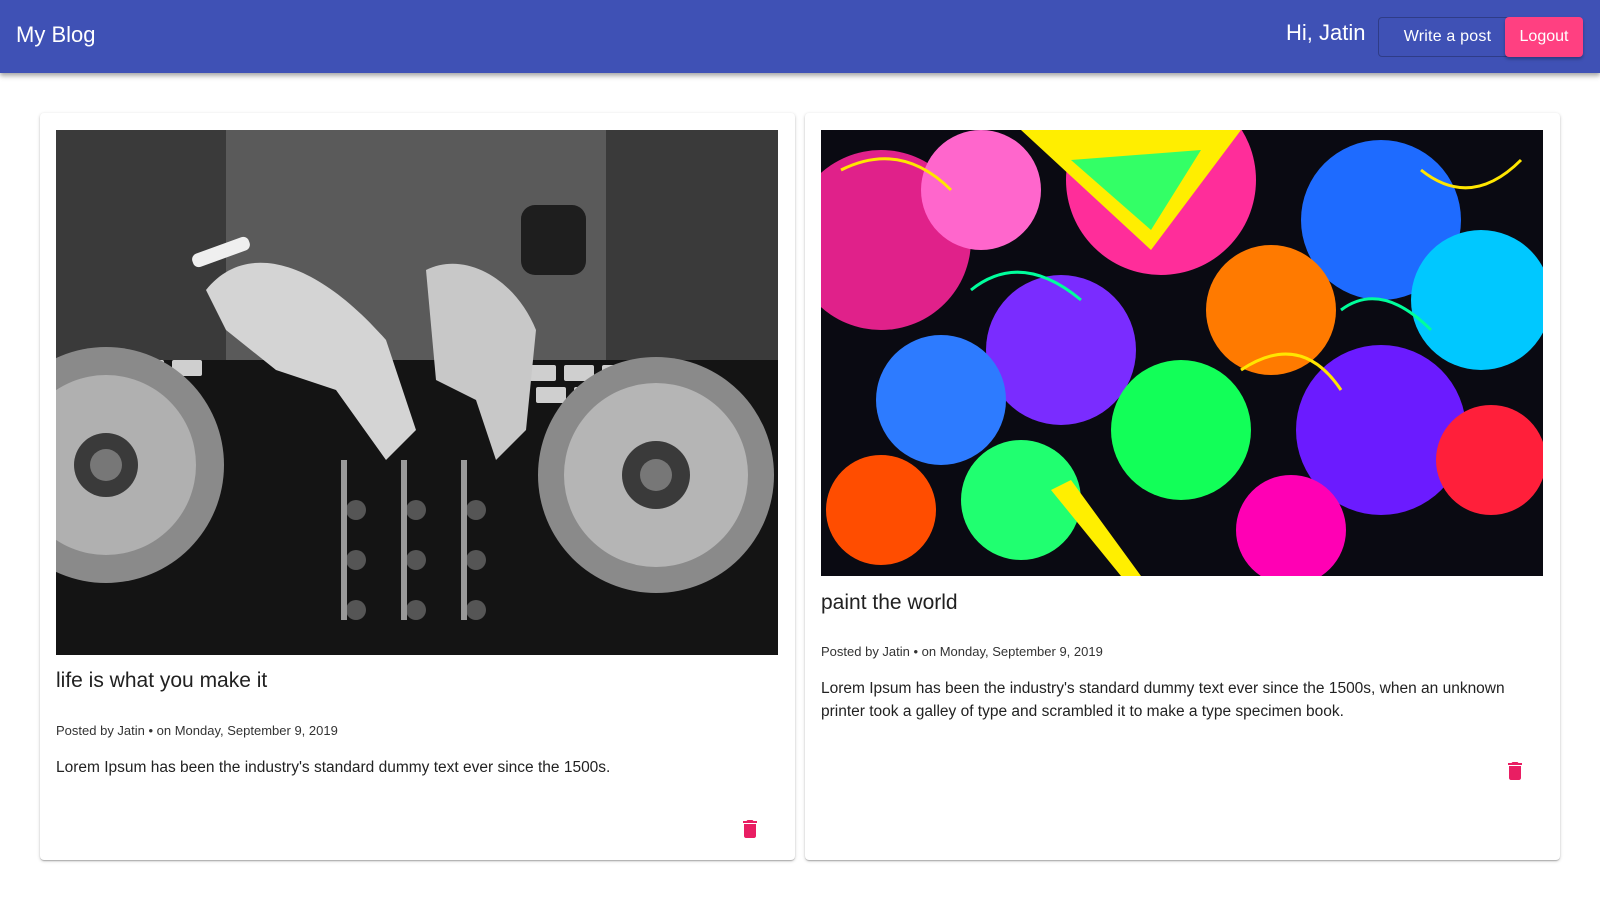 This screenshot has width=1600, height=900. What do you see at coordinates (161, 681) in the screenshot?
I see `post-title: life is what you make it` at bounding box center [161, 681].